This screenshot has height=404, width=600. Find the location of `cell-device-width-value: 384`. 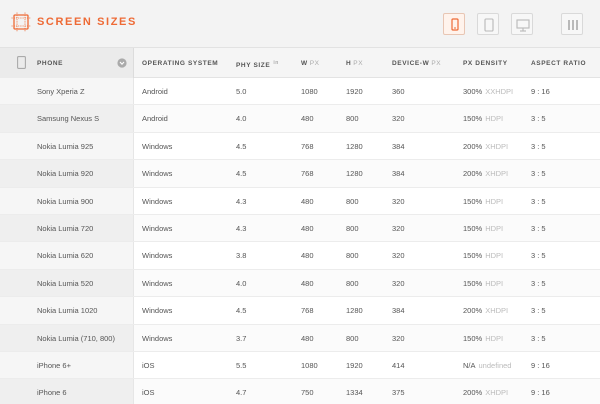

cell-device-width-value: 384 is located at coordinates (398, 174).